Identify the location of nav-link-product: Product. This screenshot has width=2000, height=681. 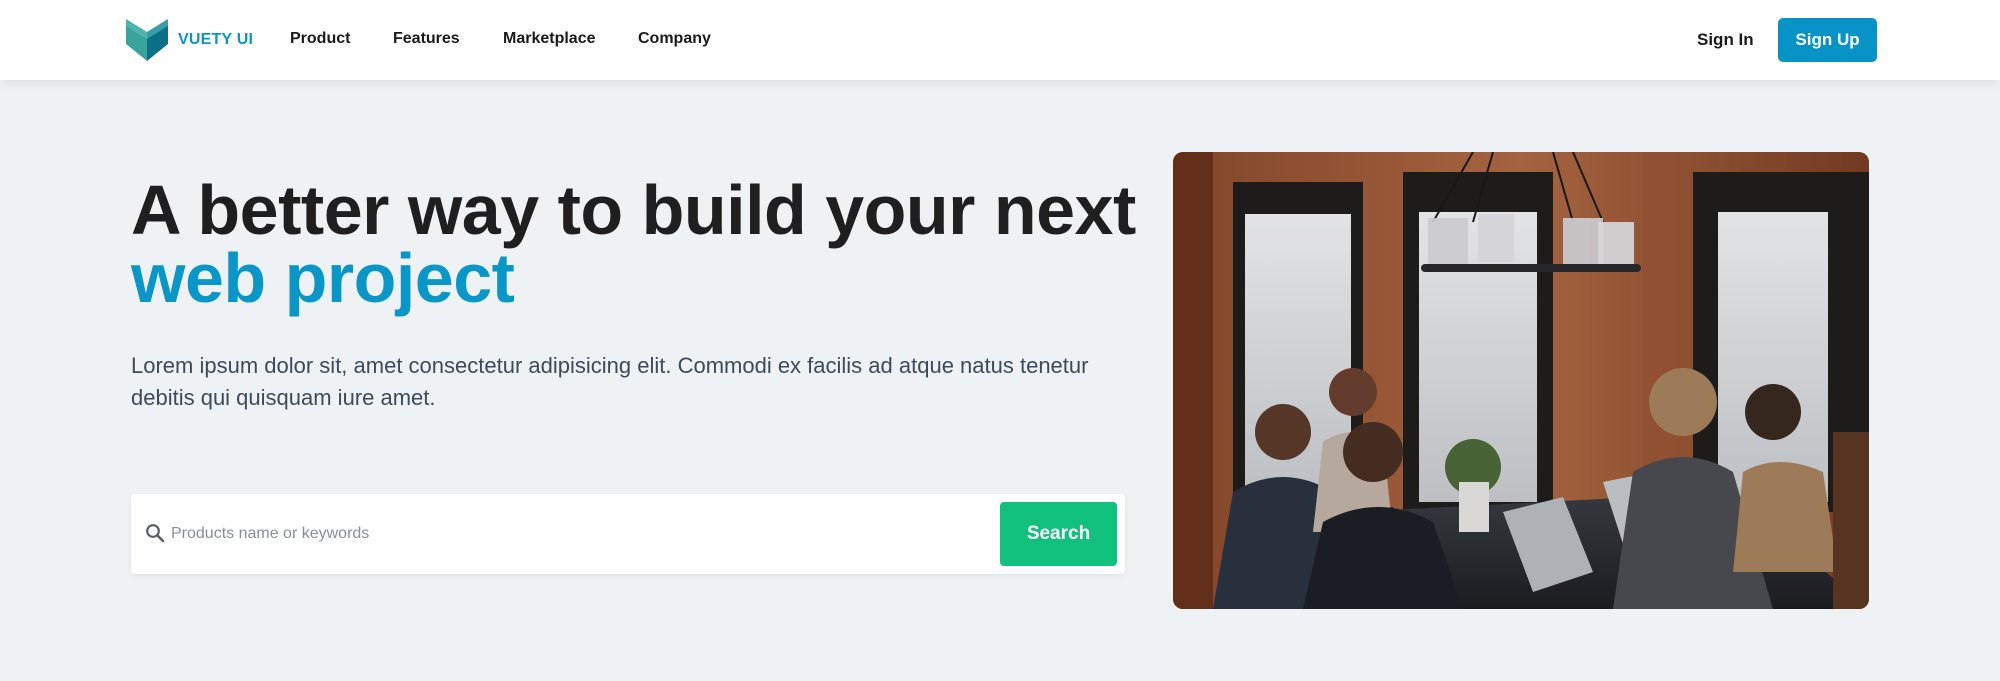
(320, 39).